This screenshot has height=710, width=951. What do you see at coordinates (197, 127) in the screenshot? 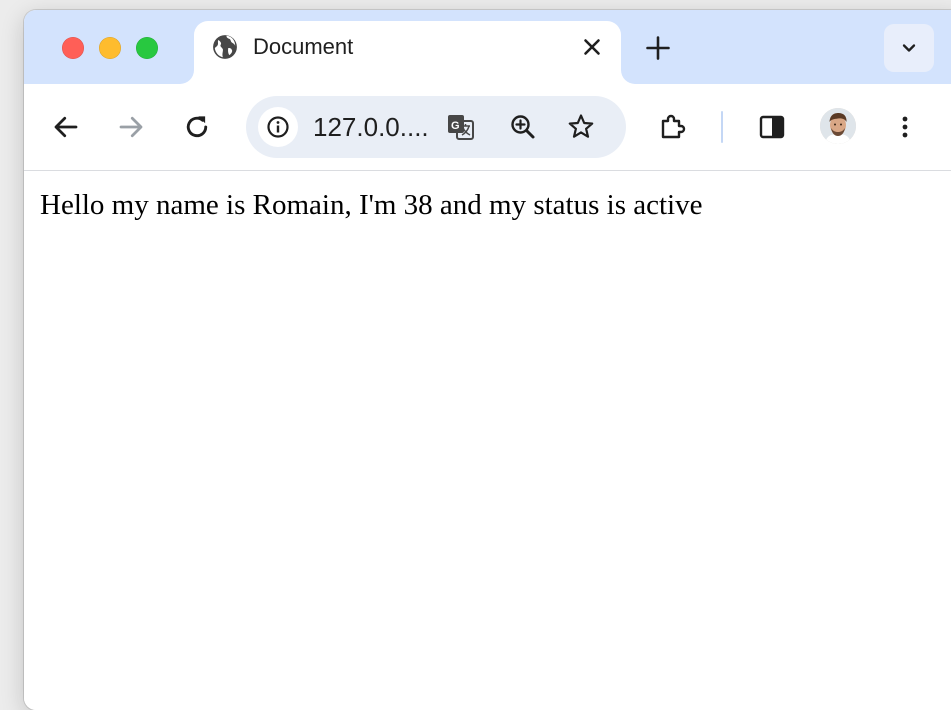
I see `reload-icon` at bounding box center [197, 127].